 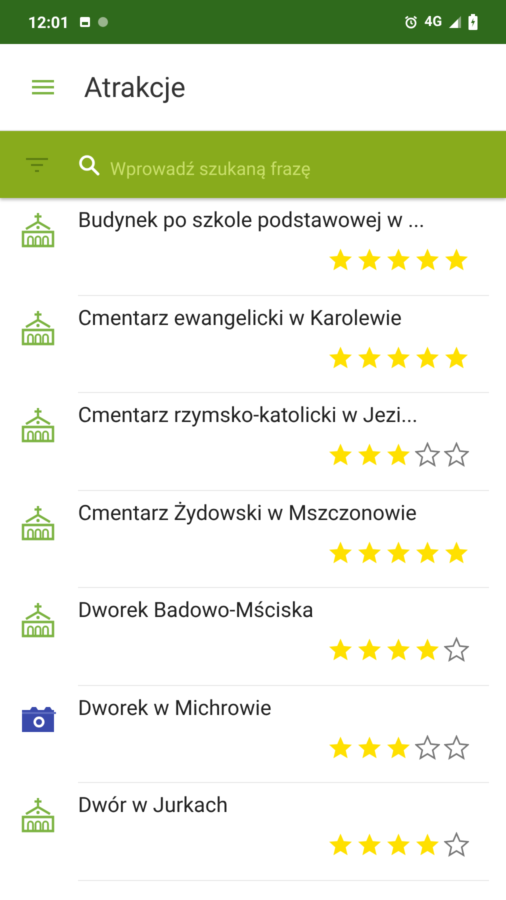 What do you see at coordinates (43, 87) in the screenshot?
I see `menu-icon` at bounding box center [43, 87].